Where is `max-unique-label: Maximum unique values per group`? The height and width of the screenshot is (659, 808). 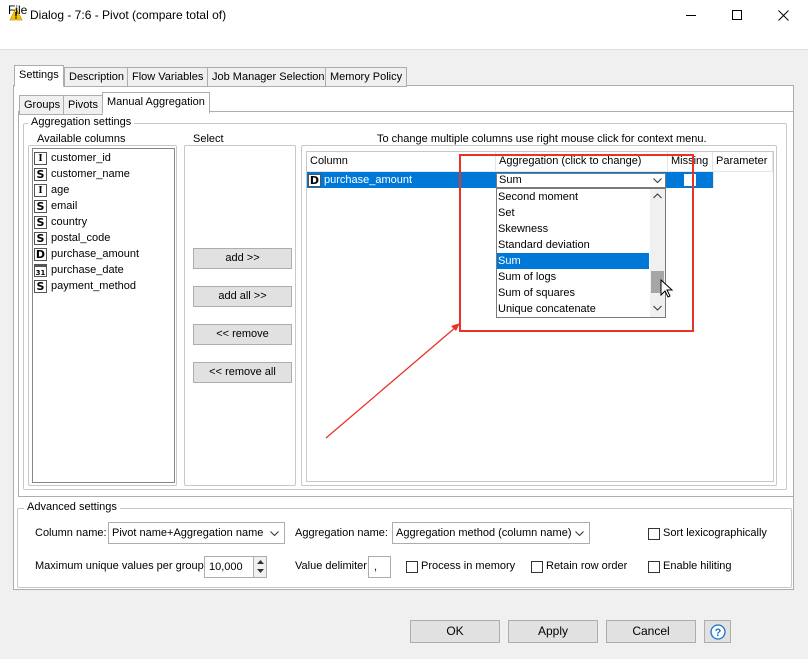
max-unique-label: Maximum unique values per group is located at coordinates (119, 566).